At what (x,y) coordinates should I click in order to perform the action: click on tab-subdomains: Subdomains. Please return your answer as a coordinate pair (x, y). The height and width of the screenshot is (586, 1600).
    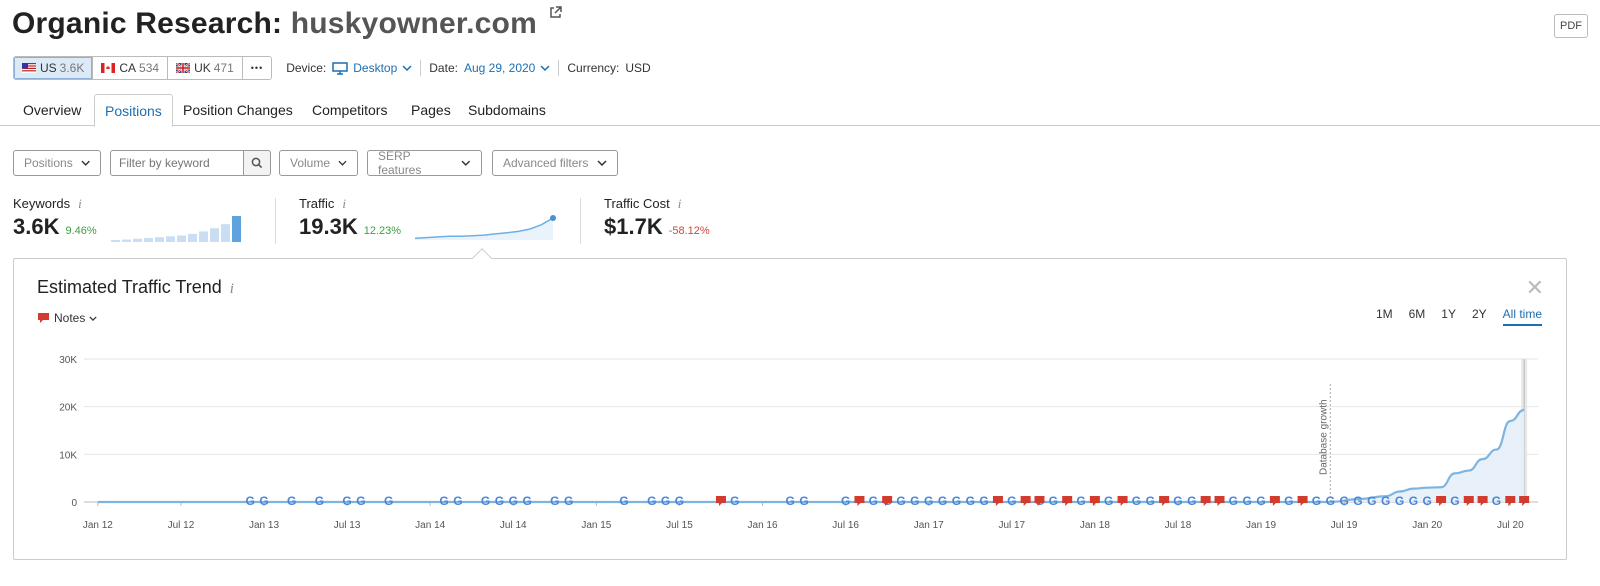
    Looking at the image, I should click on (507, 110).